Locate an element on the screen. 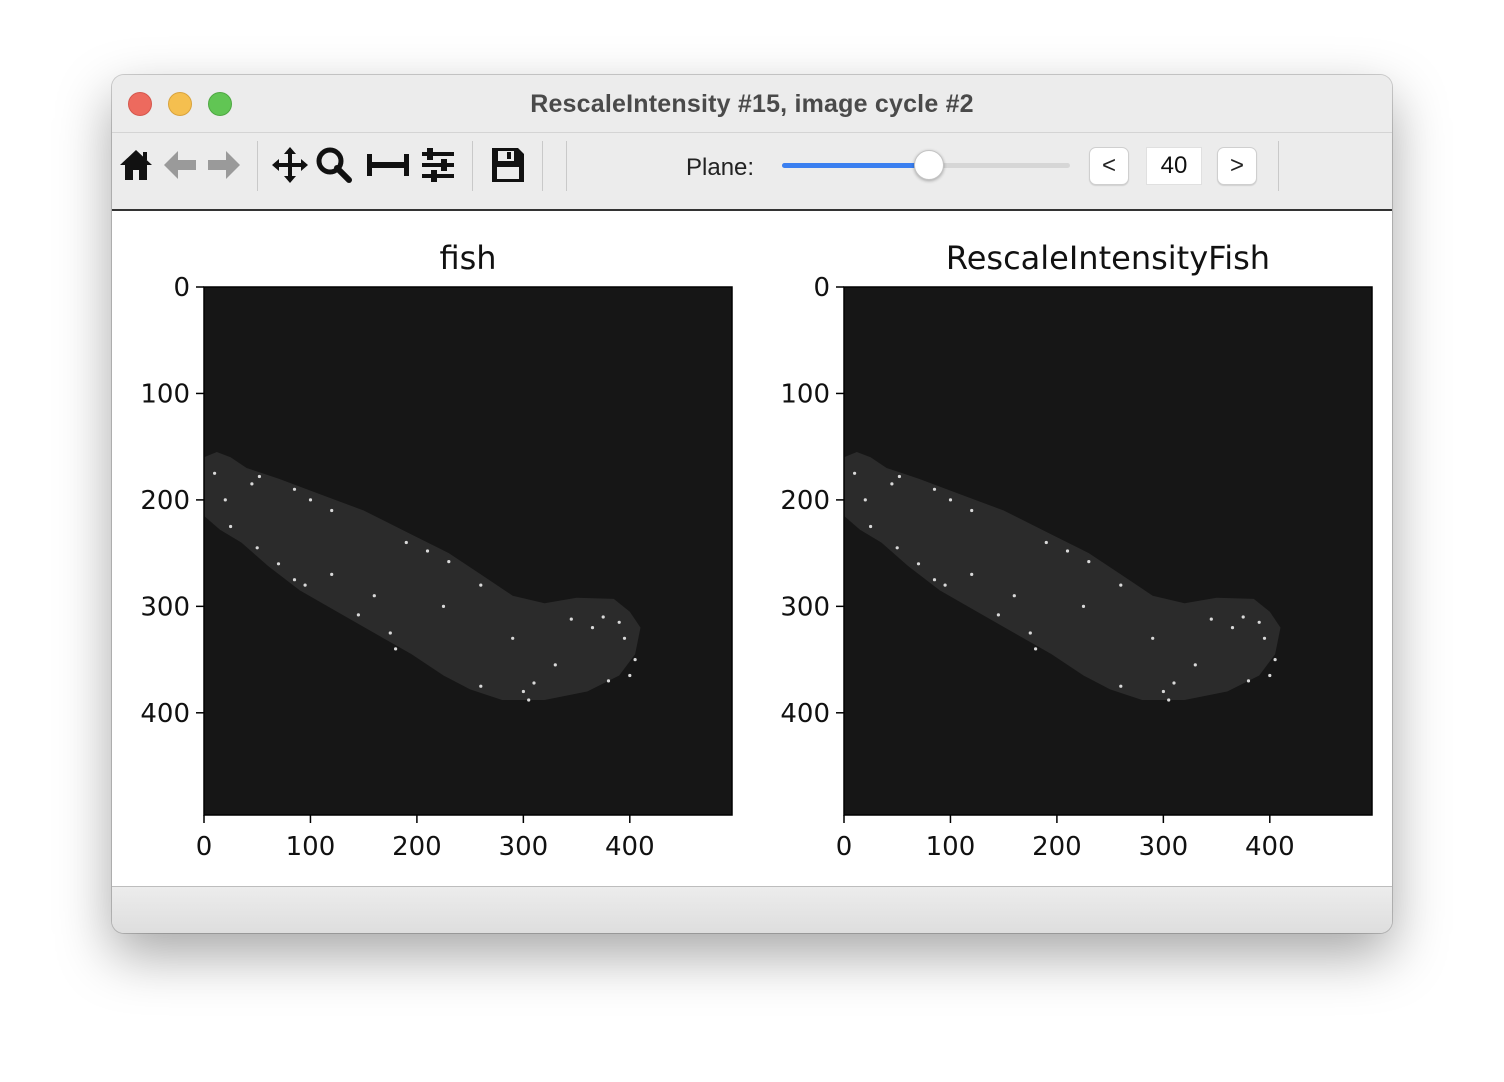 The width and height of the screenshot is (1504, 1082). plane-number-field is located at coordinates (1174, 166).